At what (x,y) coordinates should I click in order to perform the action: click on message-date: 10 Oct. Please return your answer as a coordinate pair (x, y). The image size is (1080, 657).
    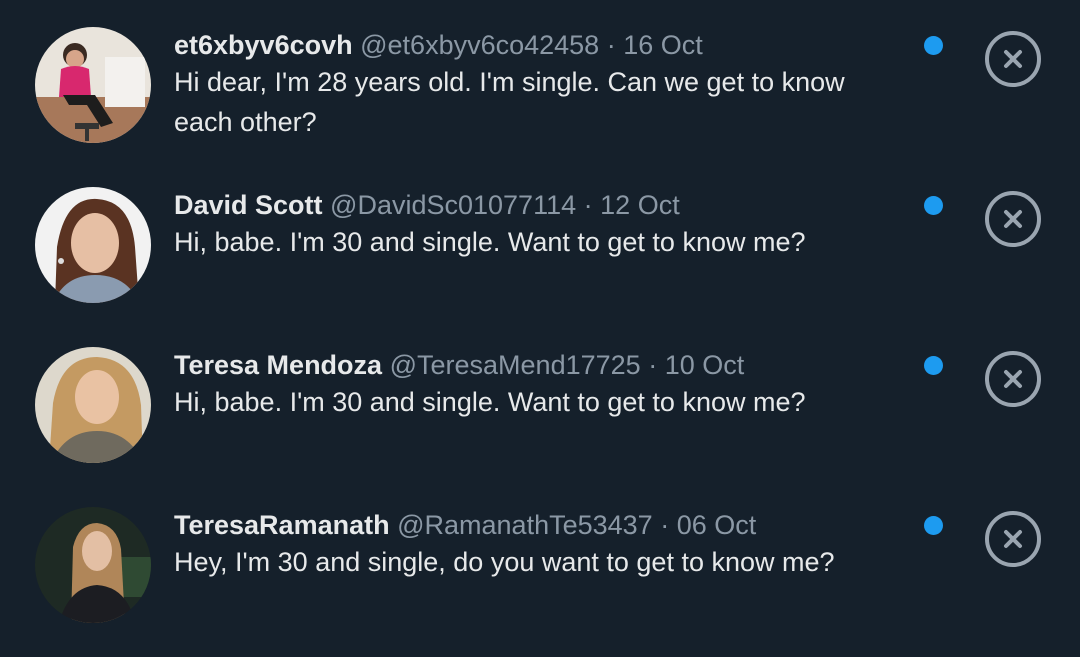
    Looking at the image, I should click on (704, 365).